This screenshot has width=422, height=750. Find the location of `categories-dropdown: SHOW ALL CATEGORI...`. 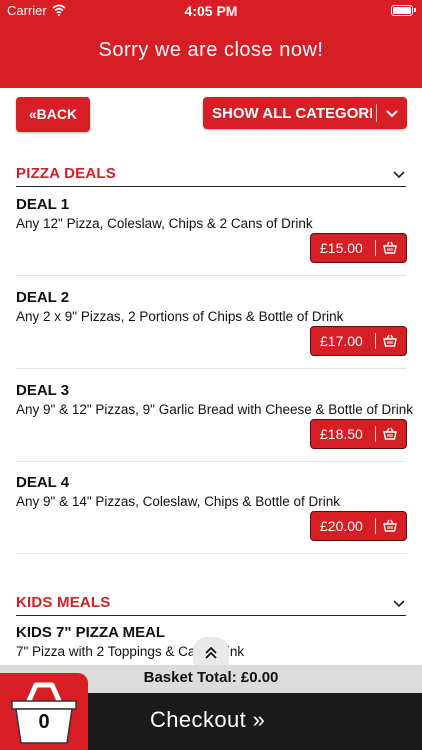

categories-dropdown: SHOW ALL CATEGORI... is located at coordinates (305, 113).